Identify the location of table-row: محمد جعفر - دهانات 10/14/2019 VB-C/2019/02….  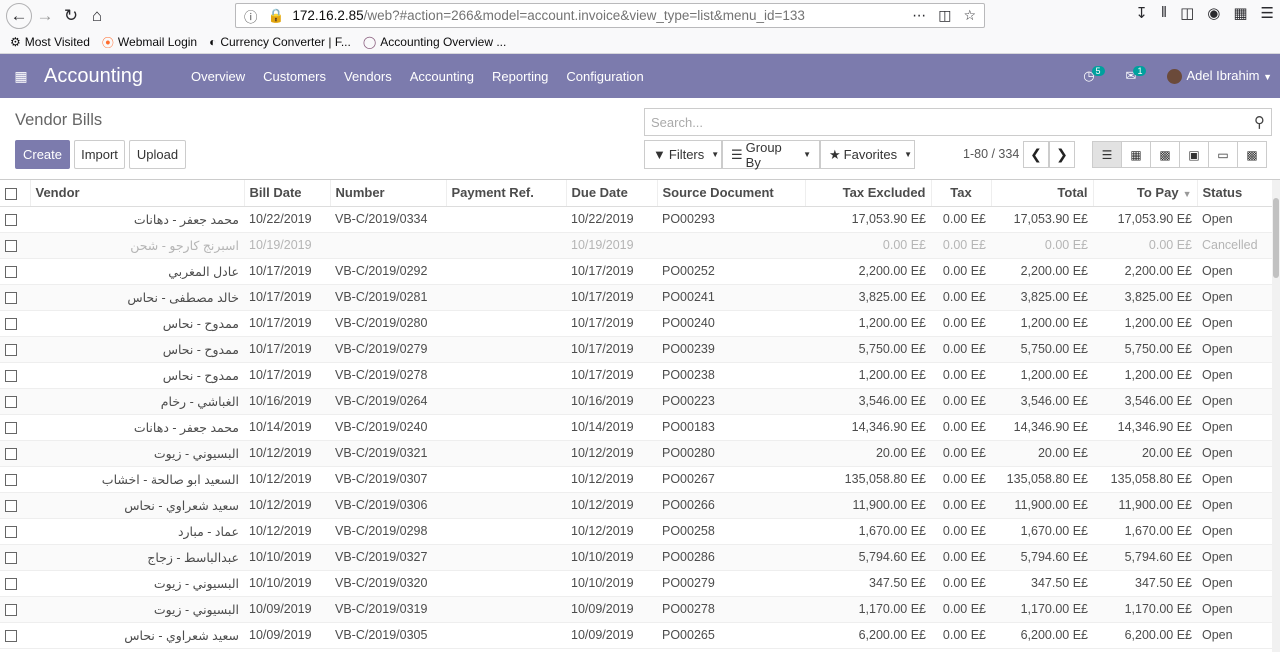
(636, 427).